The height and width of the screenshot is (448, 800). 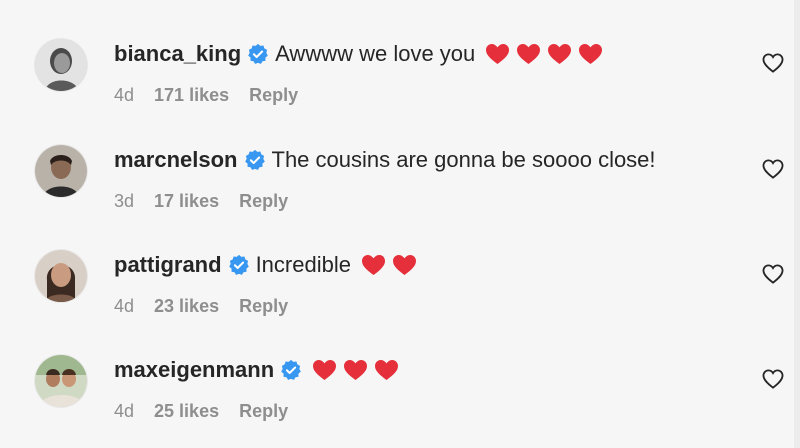 I want to click on comment-text-line: maxeigenmann, so click(x=259, y=370).